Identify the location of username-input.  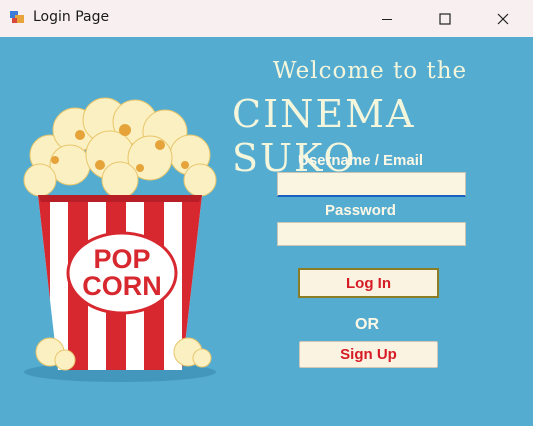
(371, 184).